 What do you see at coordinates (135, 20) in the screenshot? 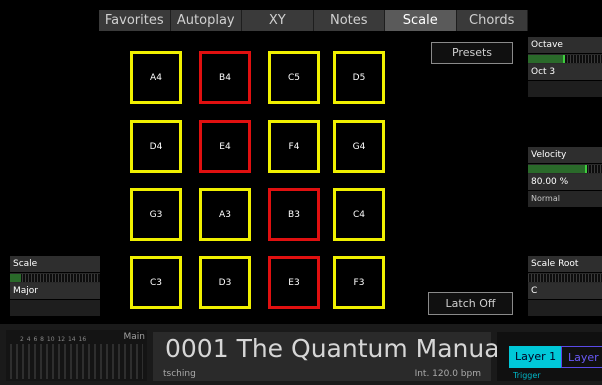
I see `tab-favorites: Favorites` at bounding box center [135, 20].